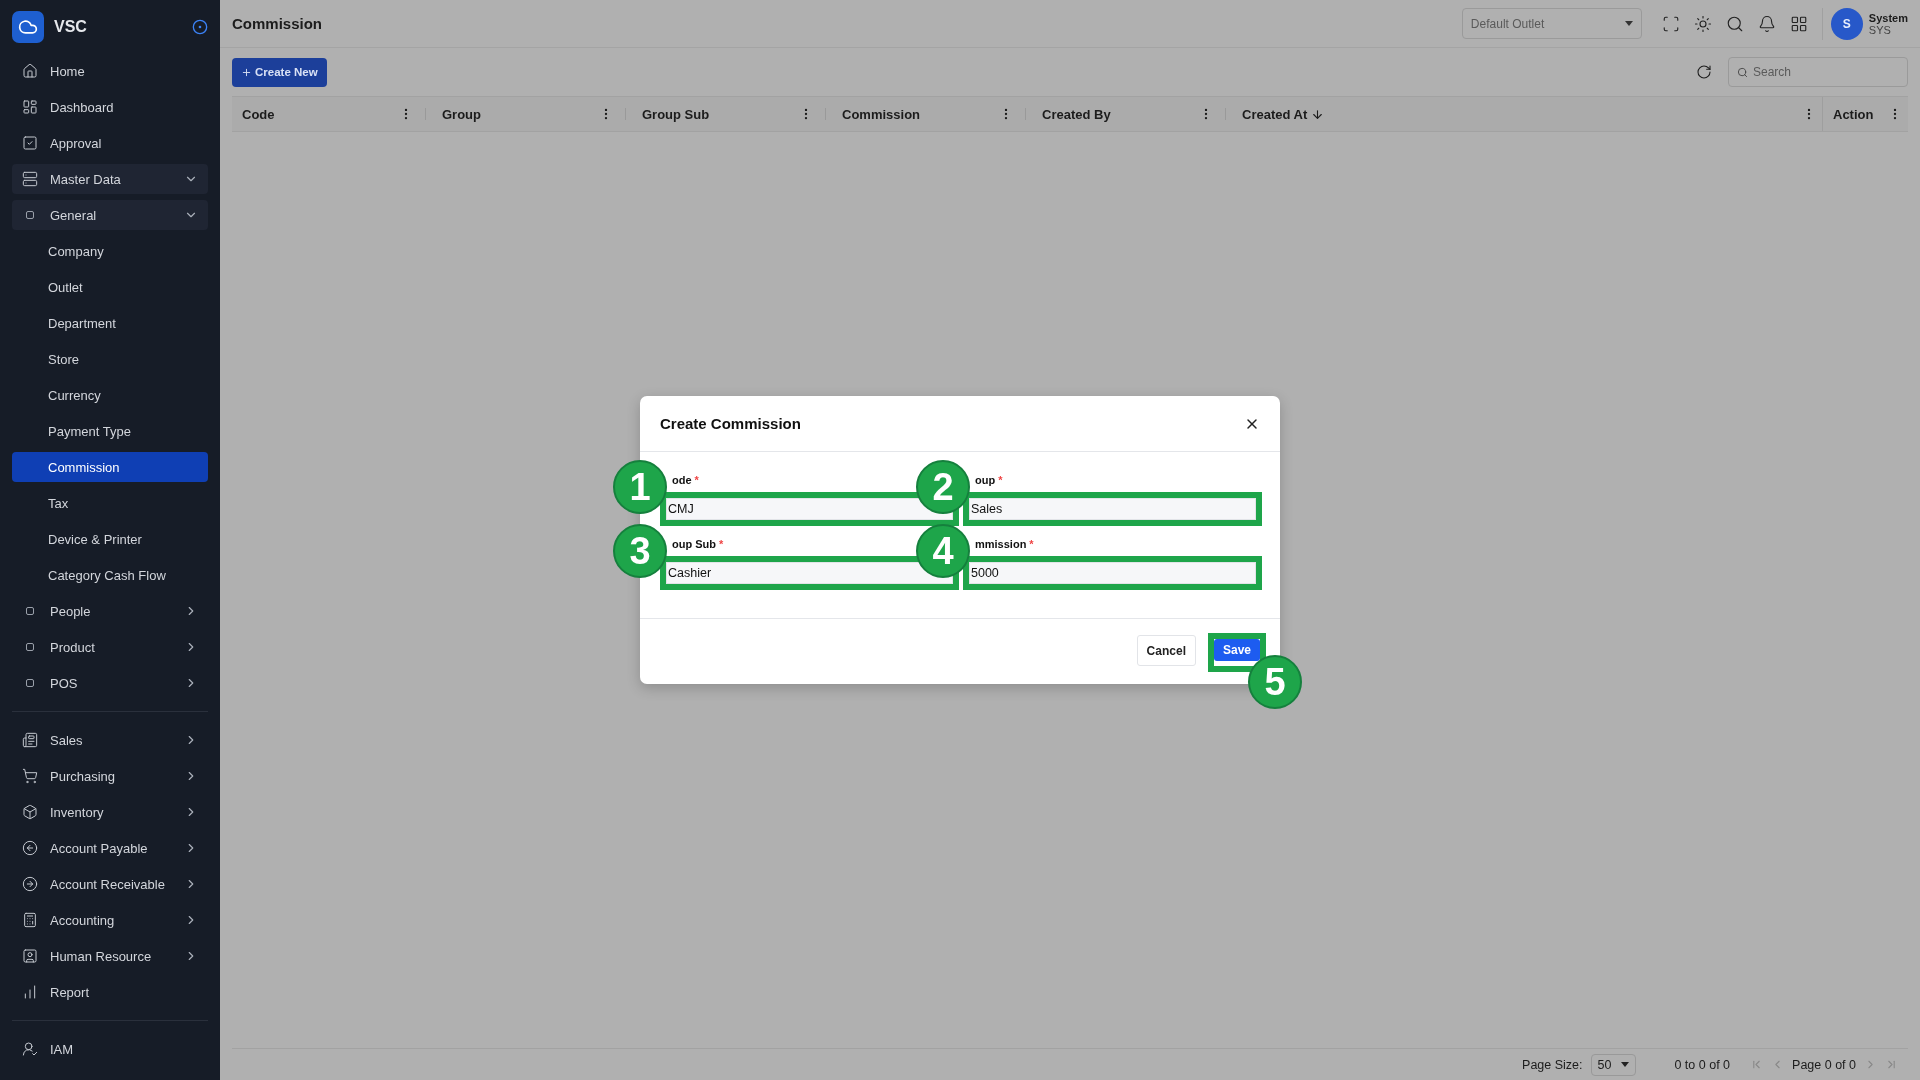 This screenshot has height=1080, width=1920. Describe the element at coordinates (1112, 573) in the screenshot. I see `input-field: 5000` at that location.